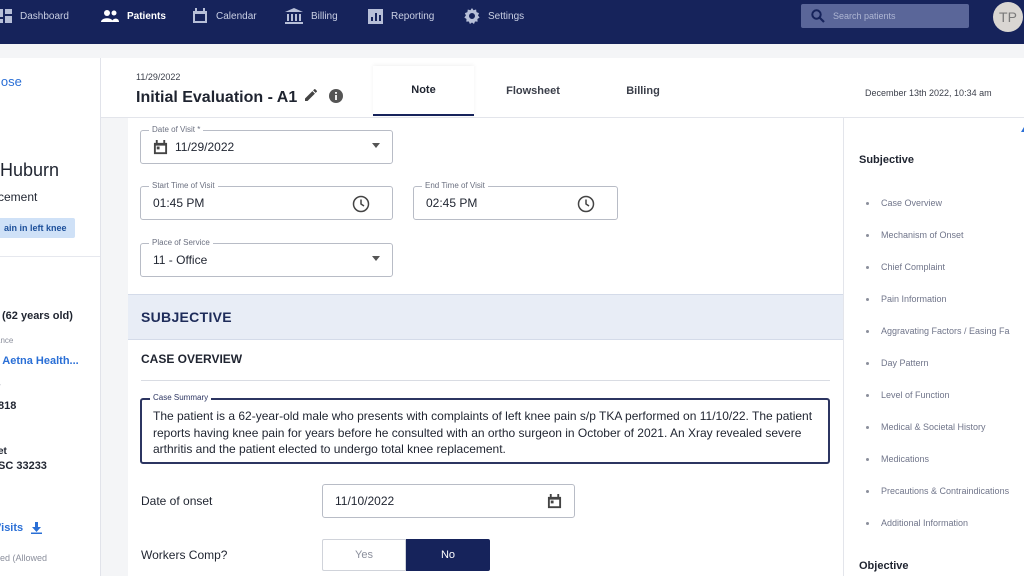  I want to click on outline-item: Chief Complaint, so click(905, 267).